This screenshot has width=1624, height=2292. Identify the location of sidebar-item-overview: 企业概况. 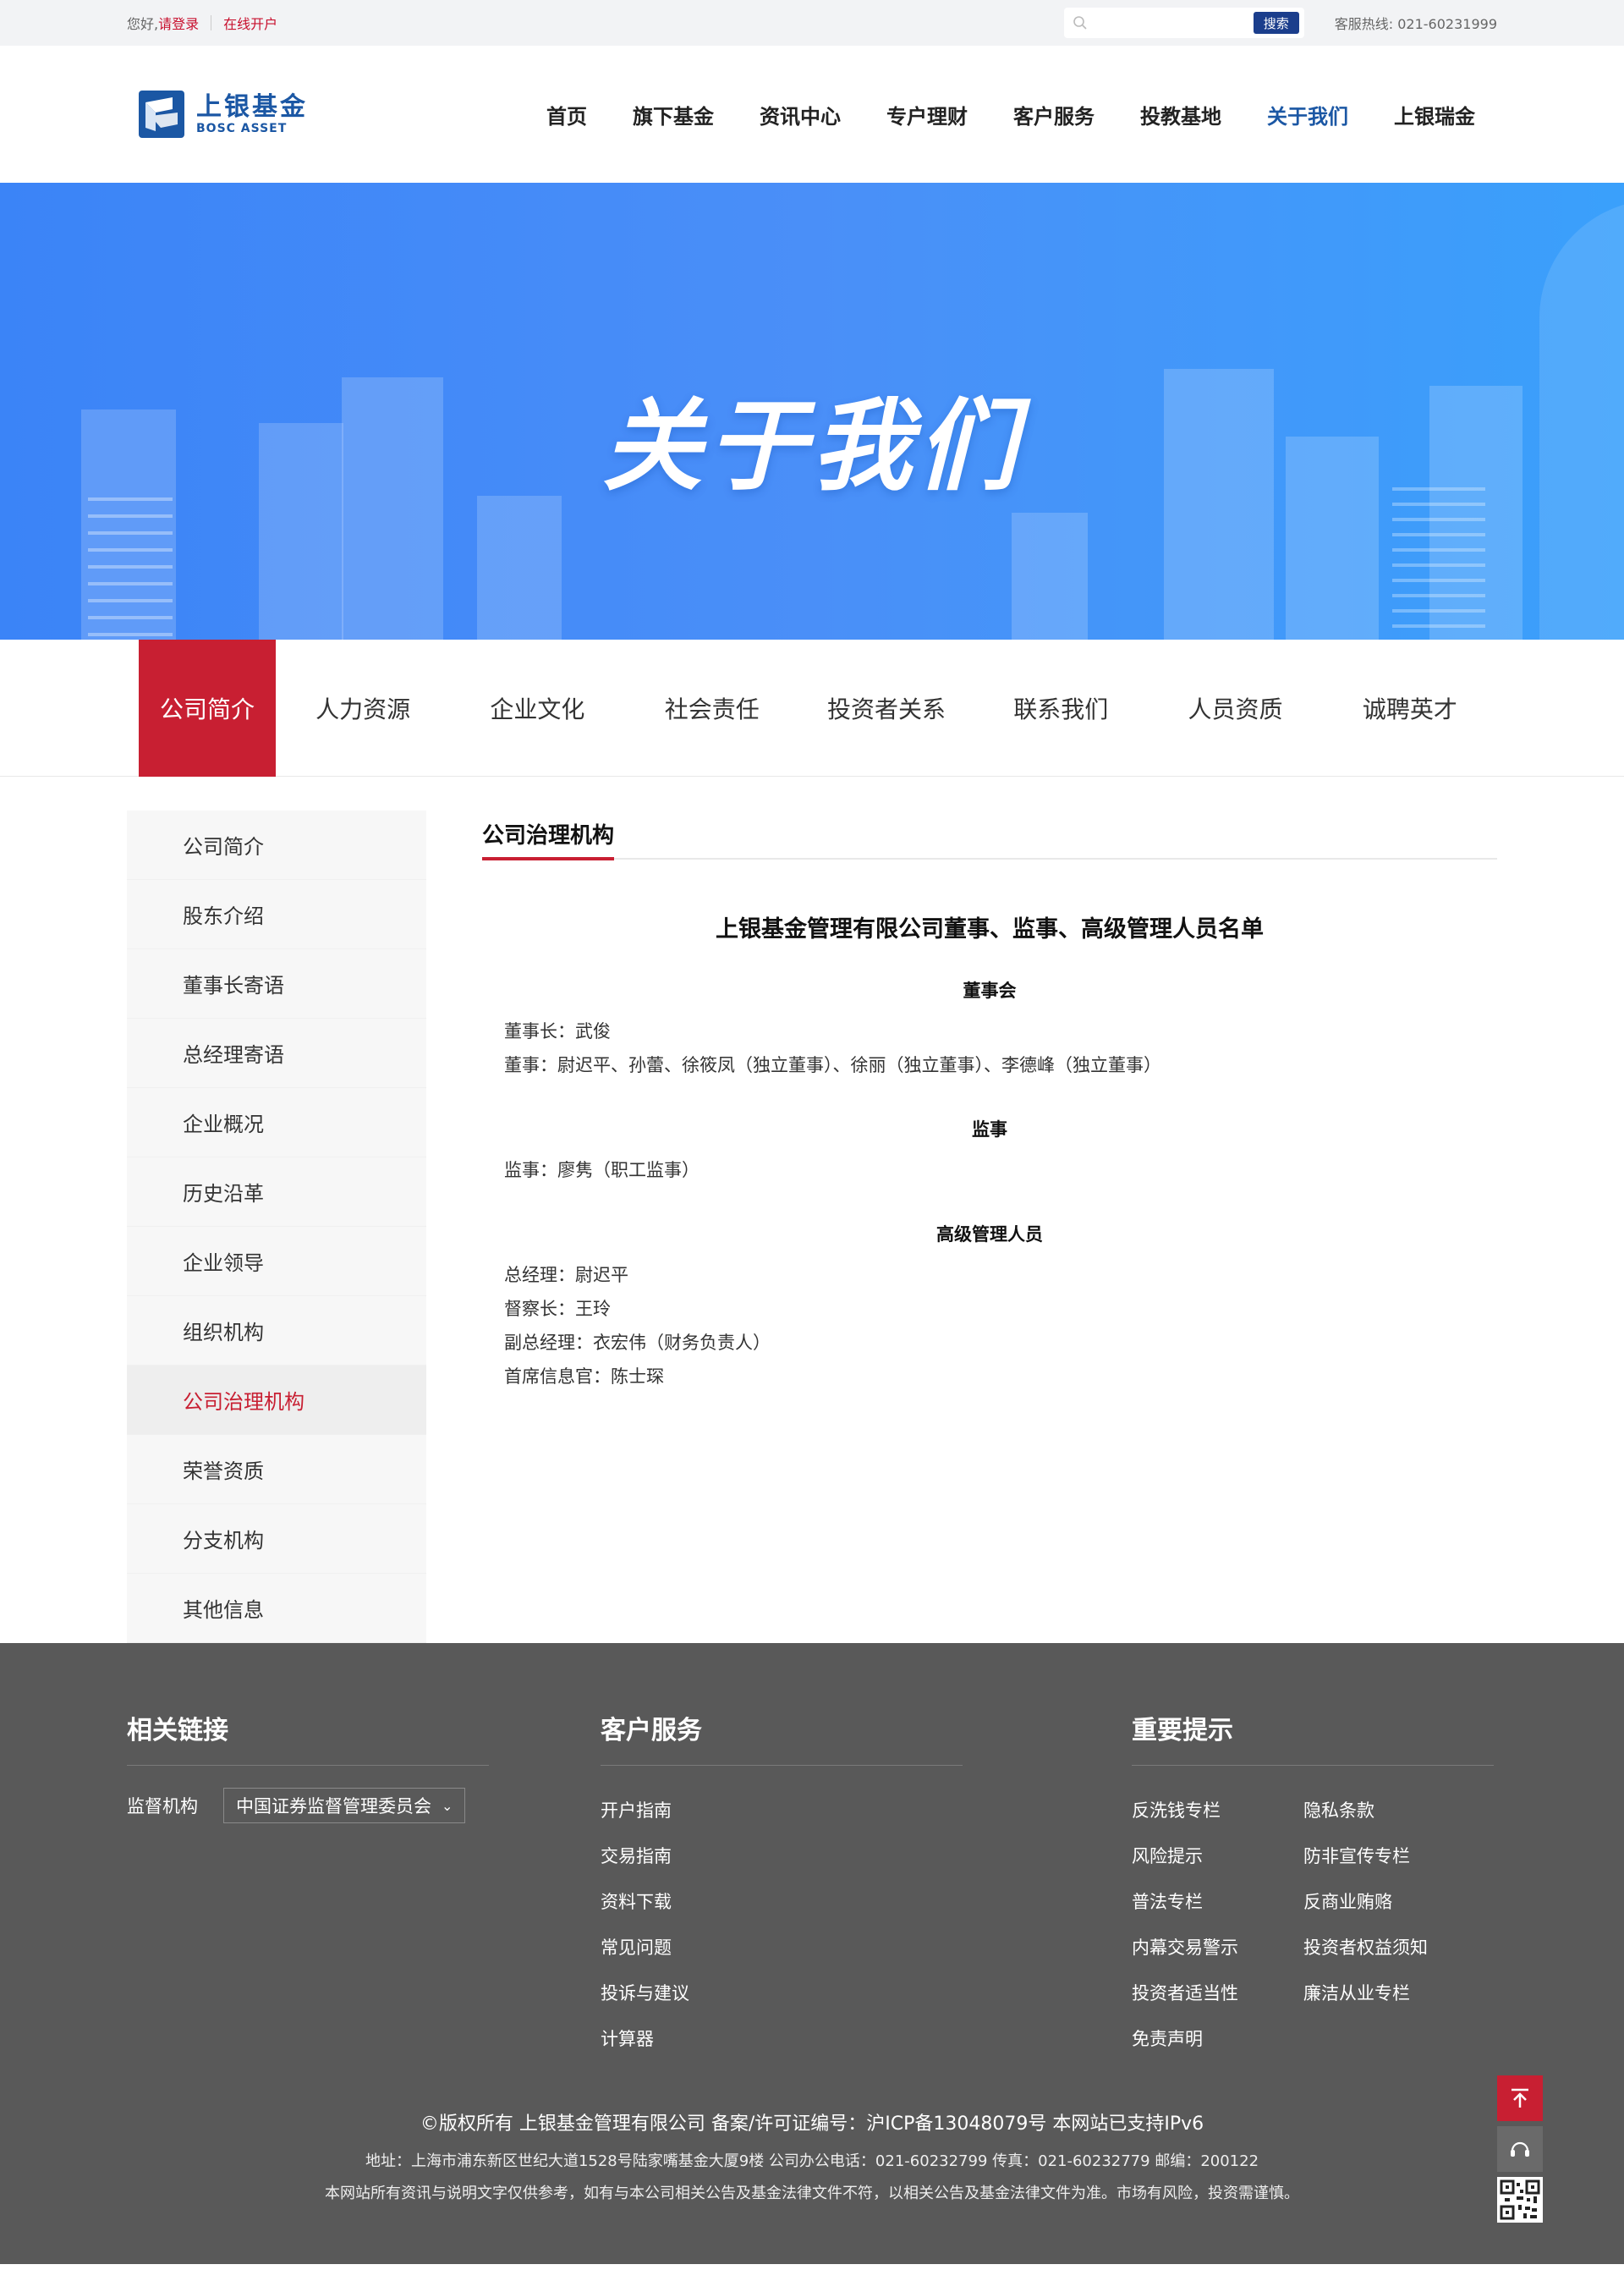
(276, 1122).